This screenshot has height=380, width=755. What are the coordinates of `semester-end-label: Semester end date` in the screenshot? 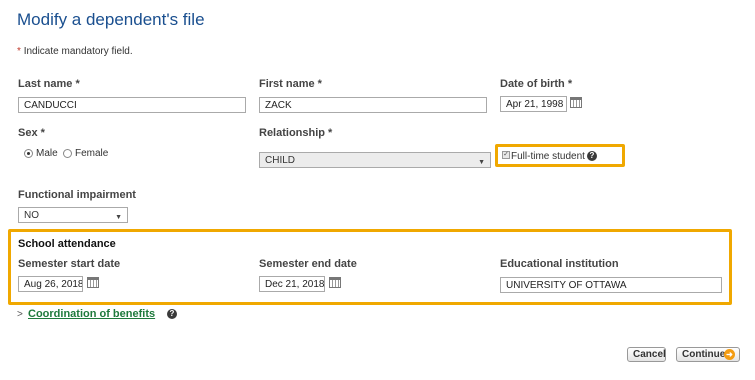 It's located at (308, 264).